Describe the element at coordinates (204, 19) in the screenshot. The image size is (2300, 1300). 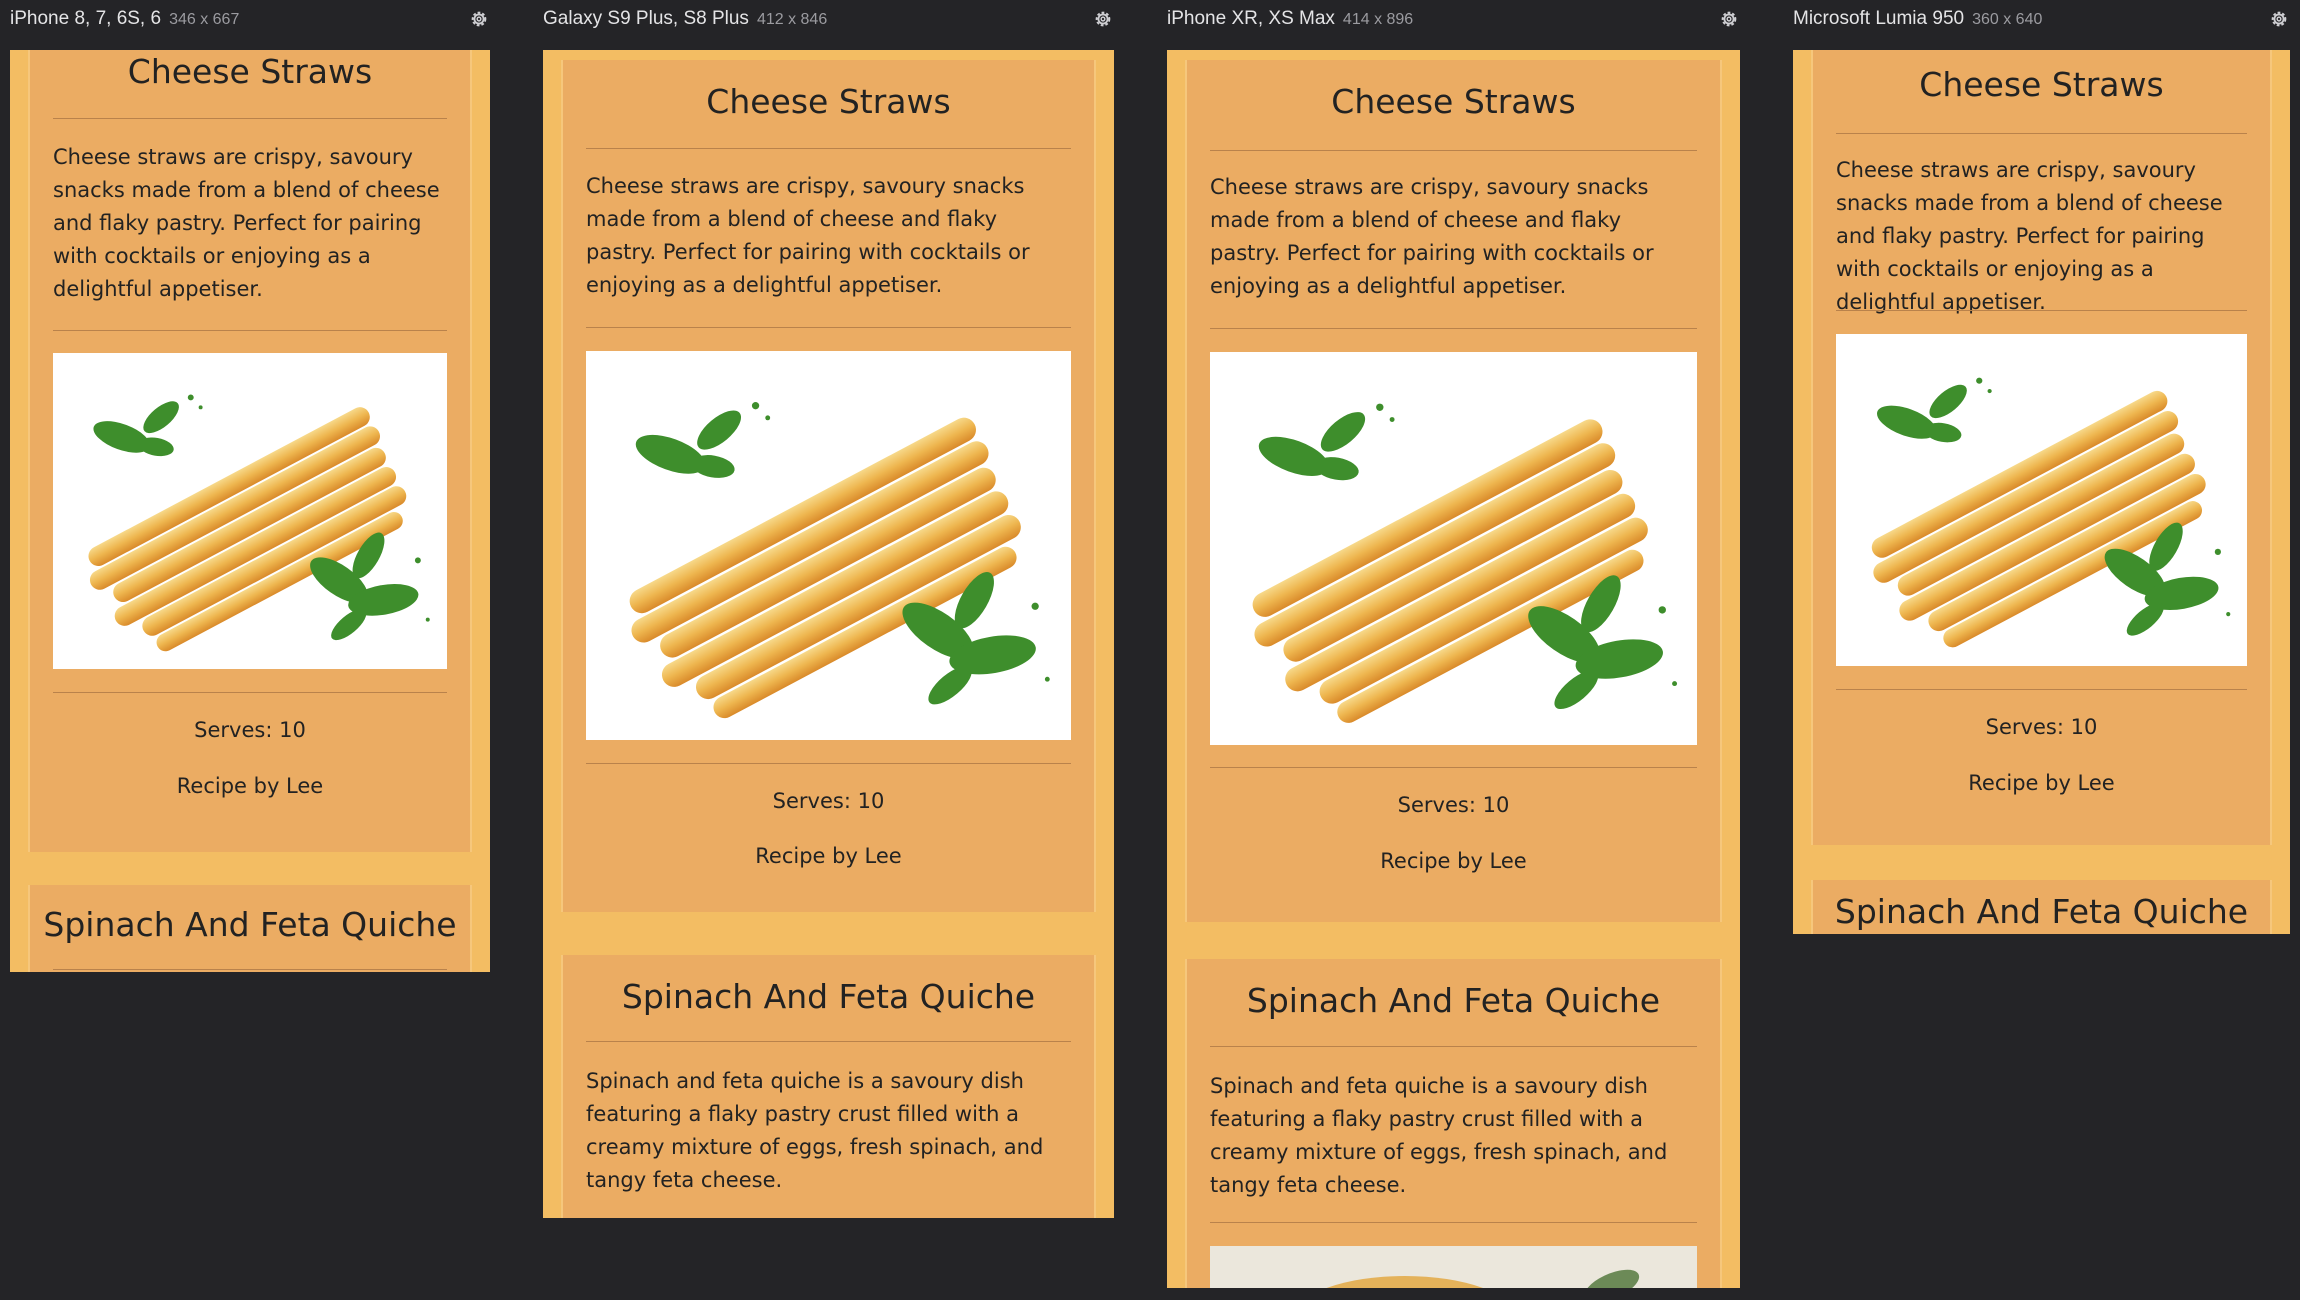
I see `device-dimensions: 346 x 667` at that location.